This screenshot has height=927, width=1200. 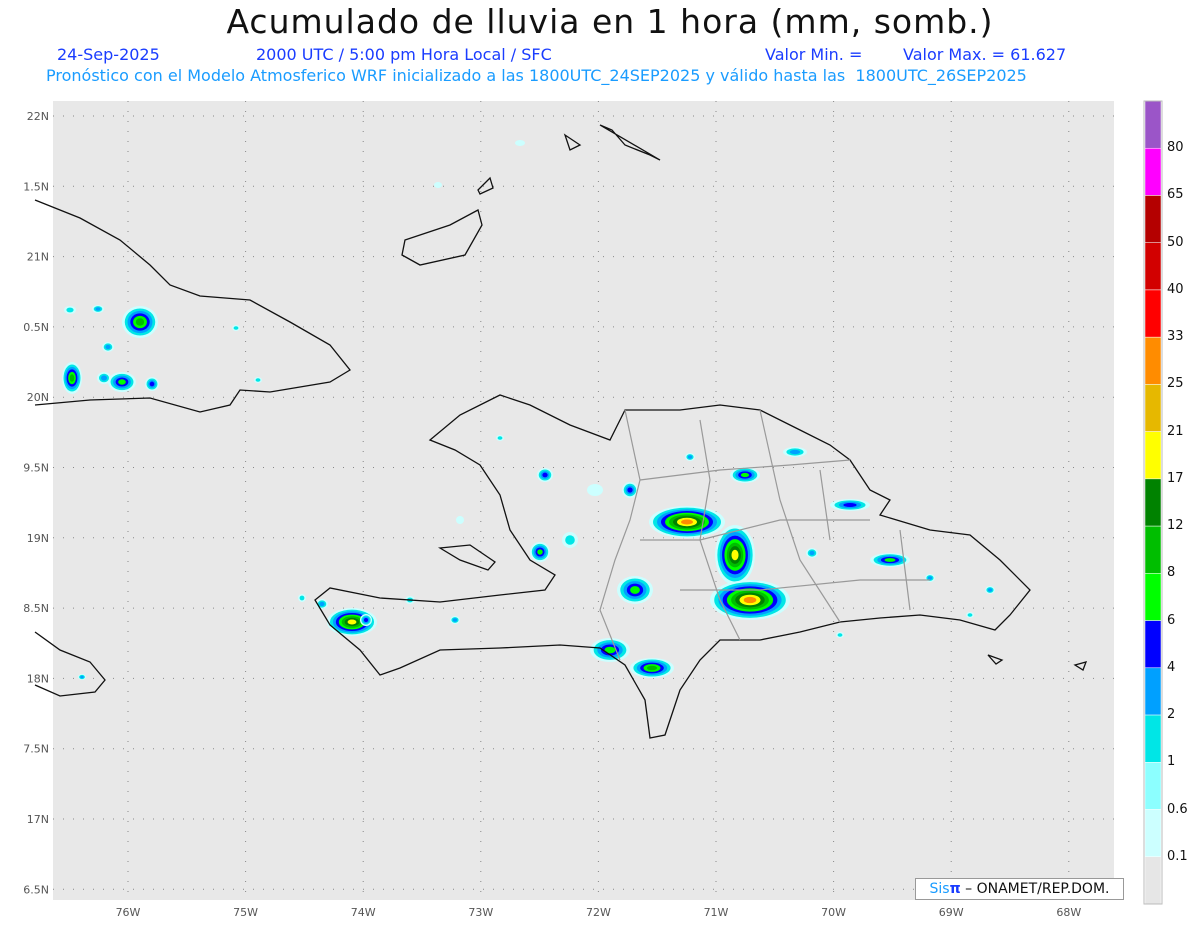 I want to click on colorbar-label: 17, so click(x=1175, y=478).